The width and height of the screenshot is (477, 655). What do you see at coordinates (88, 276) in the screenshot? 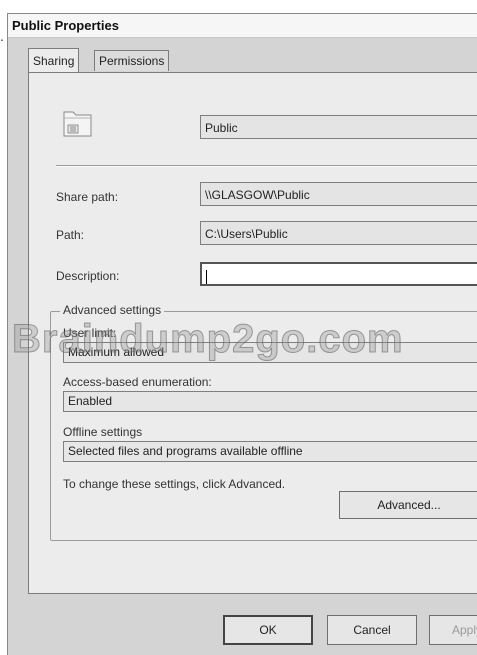
I see `description-label: Description:` at bounding box center [88, 276].